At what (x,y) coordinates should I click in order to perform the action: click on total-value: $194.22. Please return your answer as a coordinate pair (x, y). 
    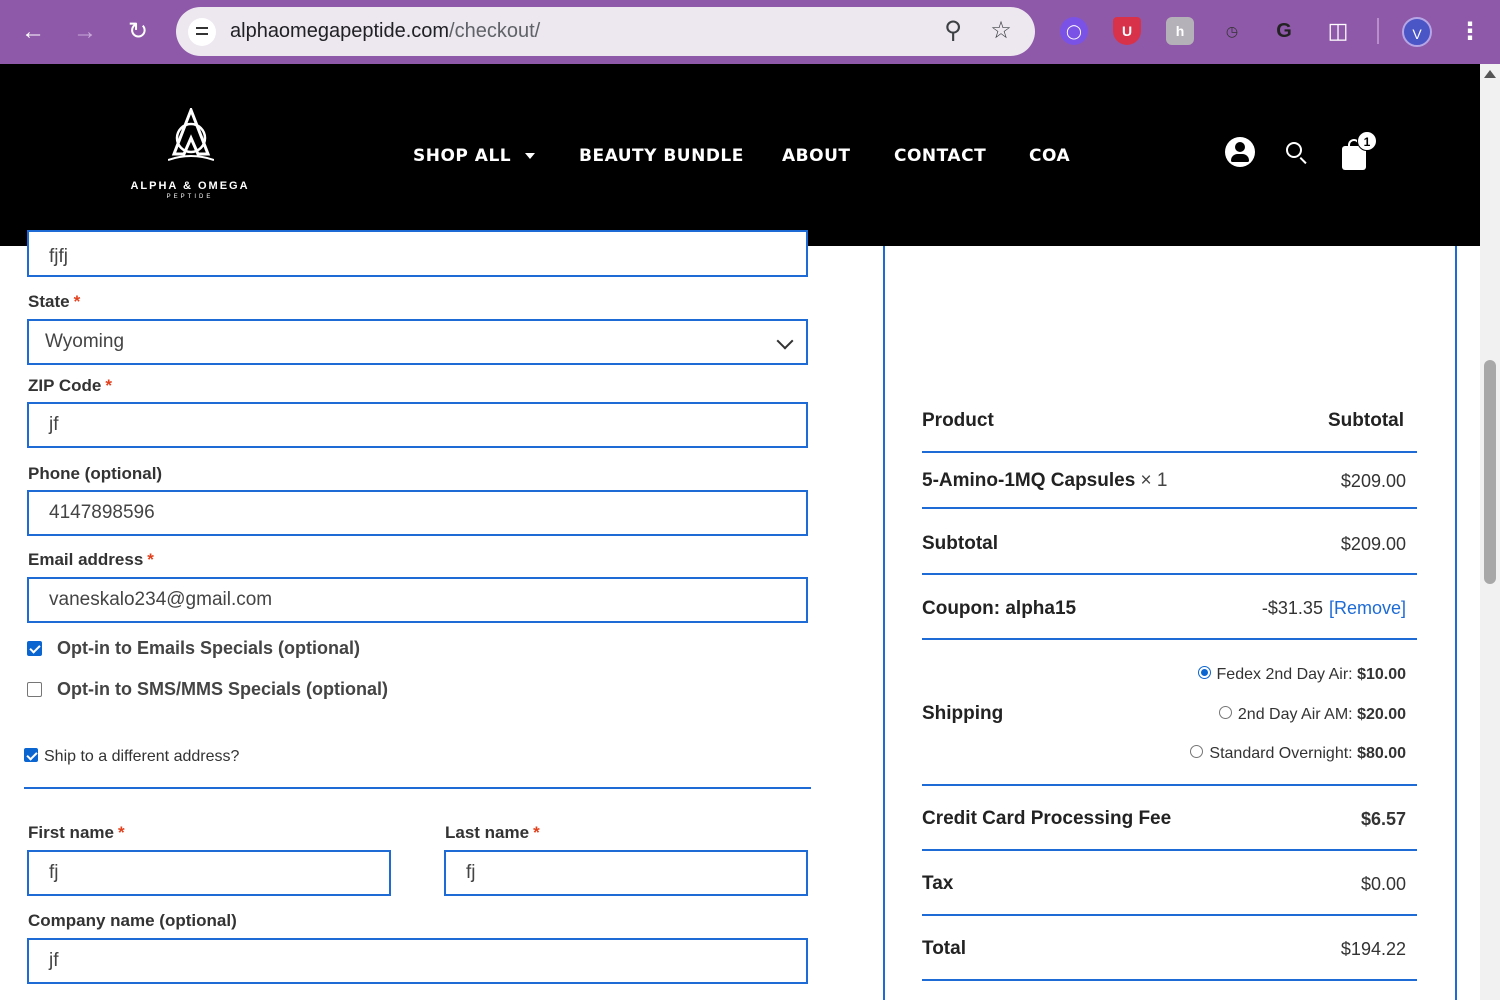
    Looking at the image, I should click on (1373, 949).